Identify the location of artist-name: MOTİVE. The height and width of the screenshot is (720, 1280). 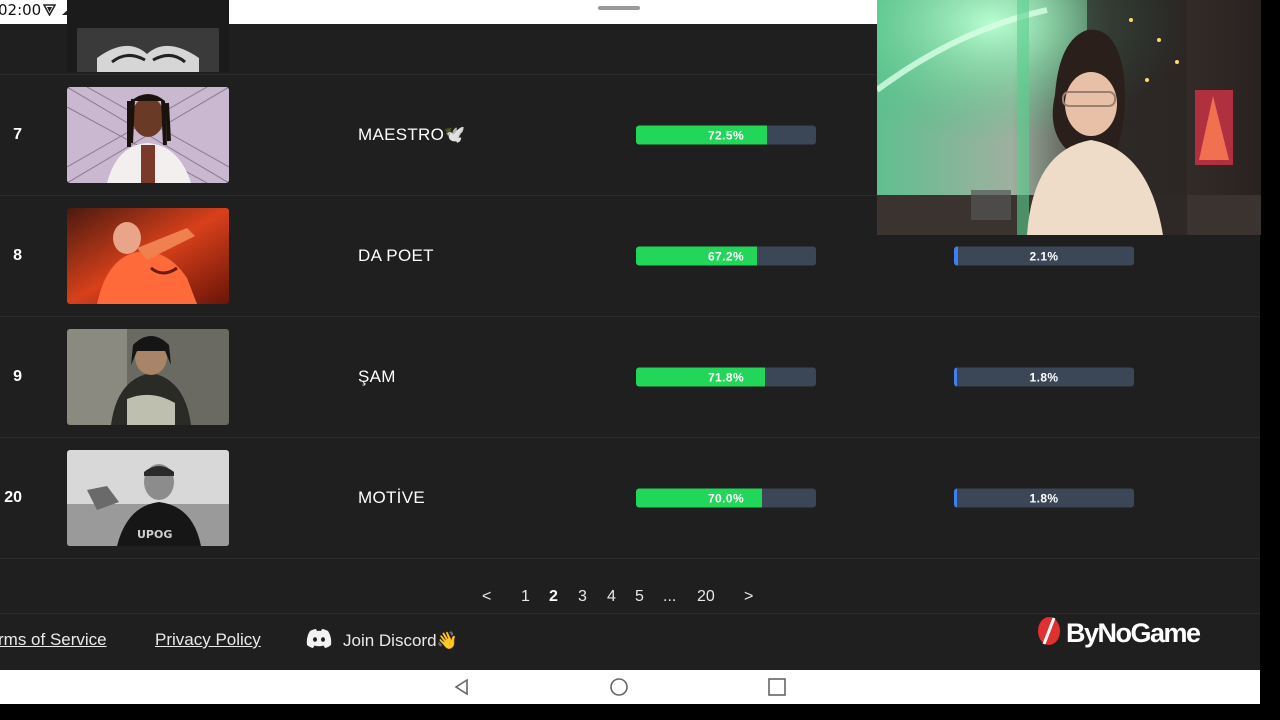
(391, 498).